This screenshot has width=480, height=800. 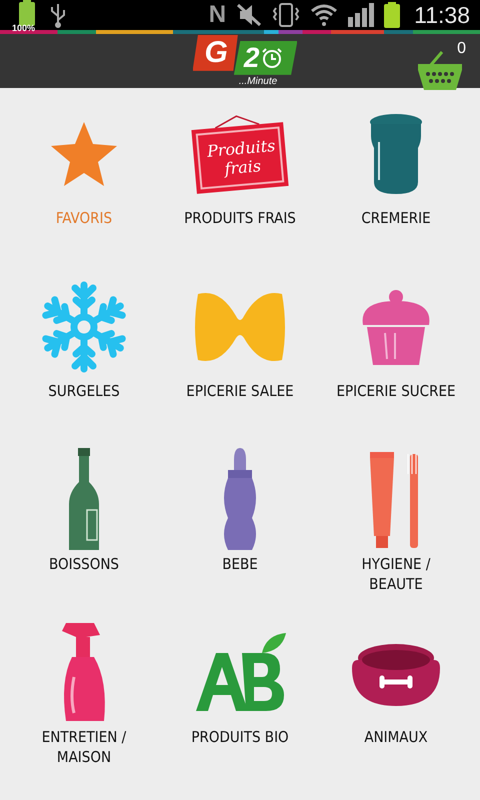 I want to click on snowflake-icon, so click(x=84, y=327).